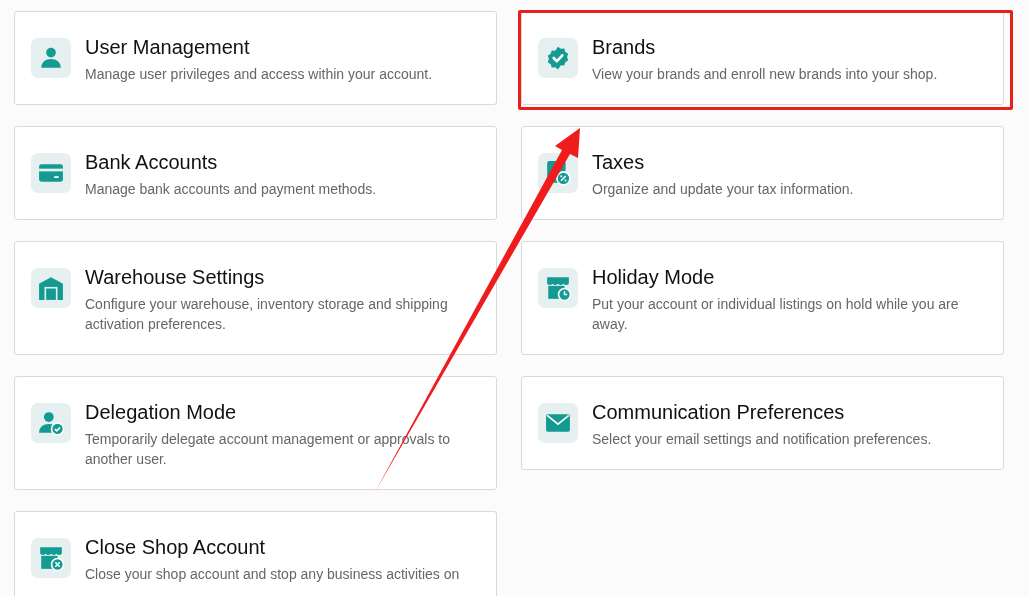 The width and height of the screenshot is (1029, 596). I want to click on card-description: Organize and update your tax information., so click(723, 189).